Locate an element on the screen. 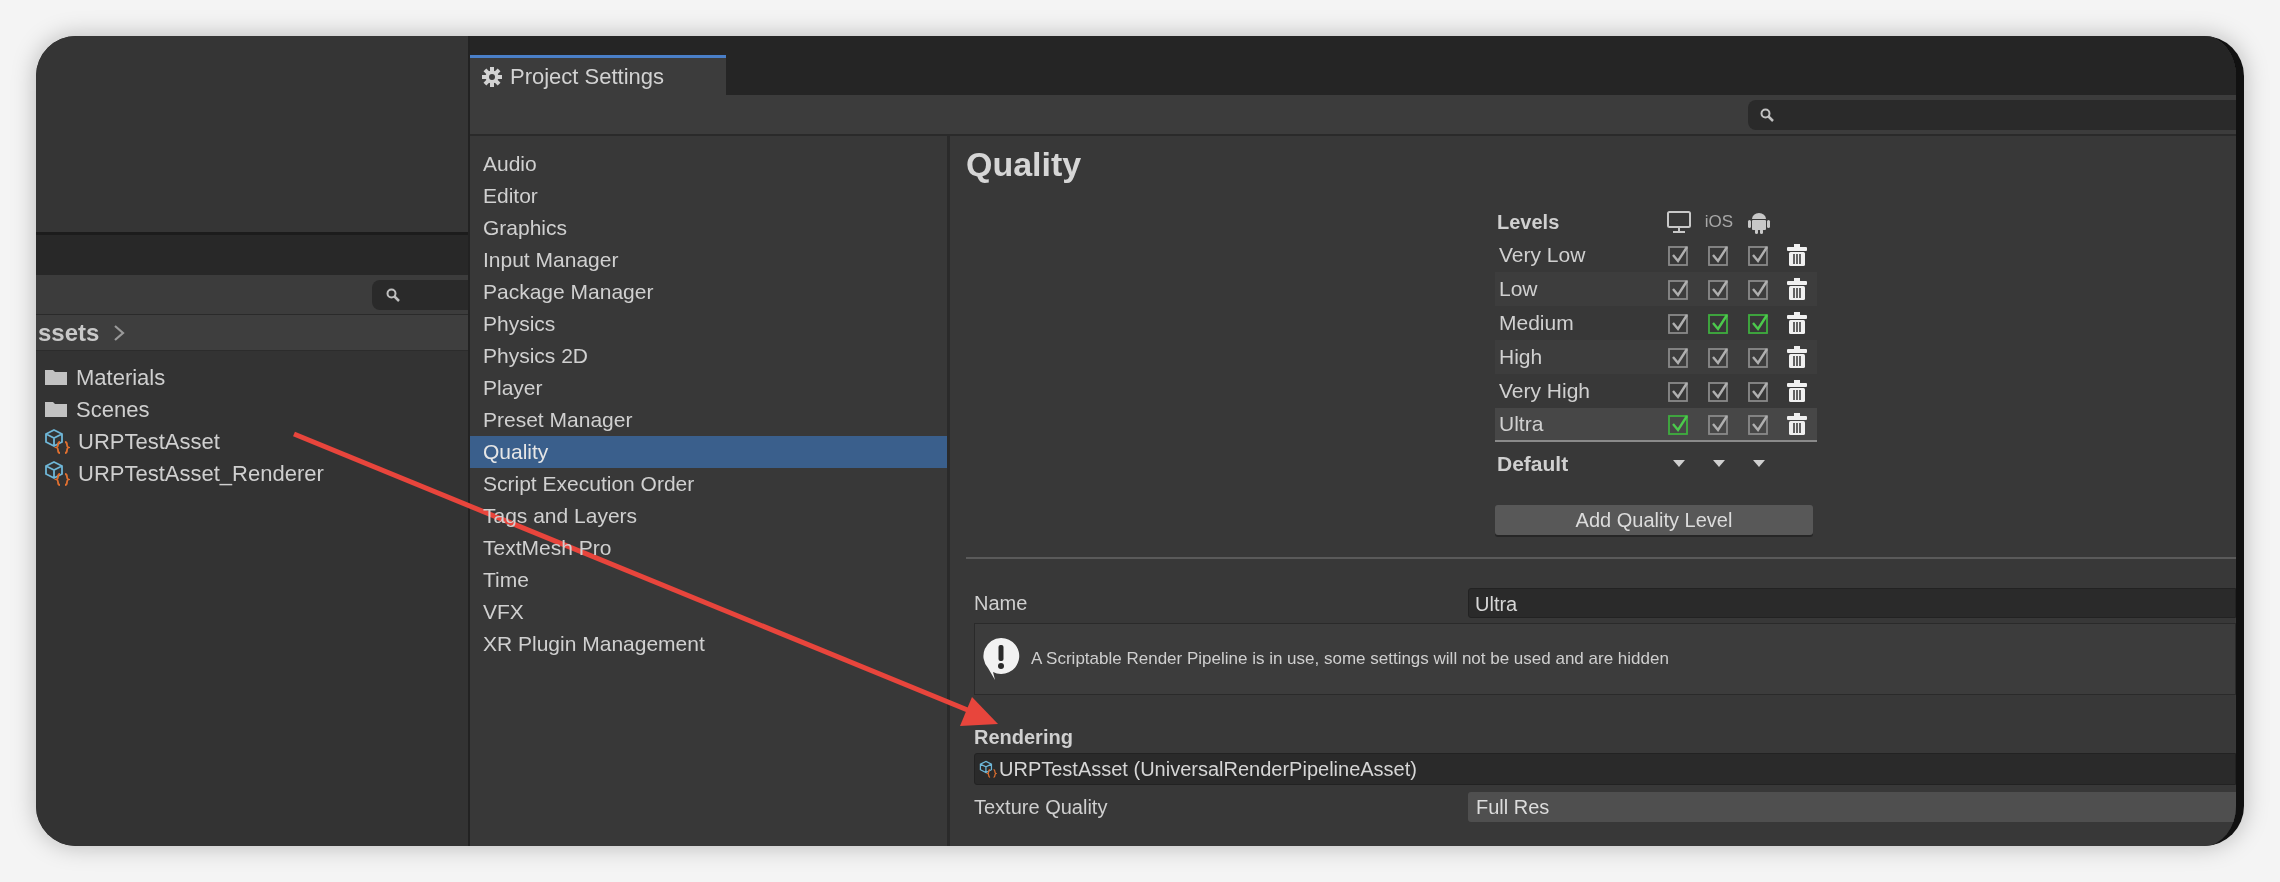 This screenshot has height=882, width=2280. folder-item: Scenes is located at coordinates (113, 409).